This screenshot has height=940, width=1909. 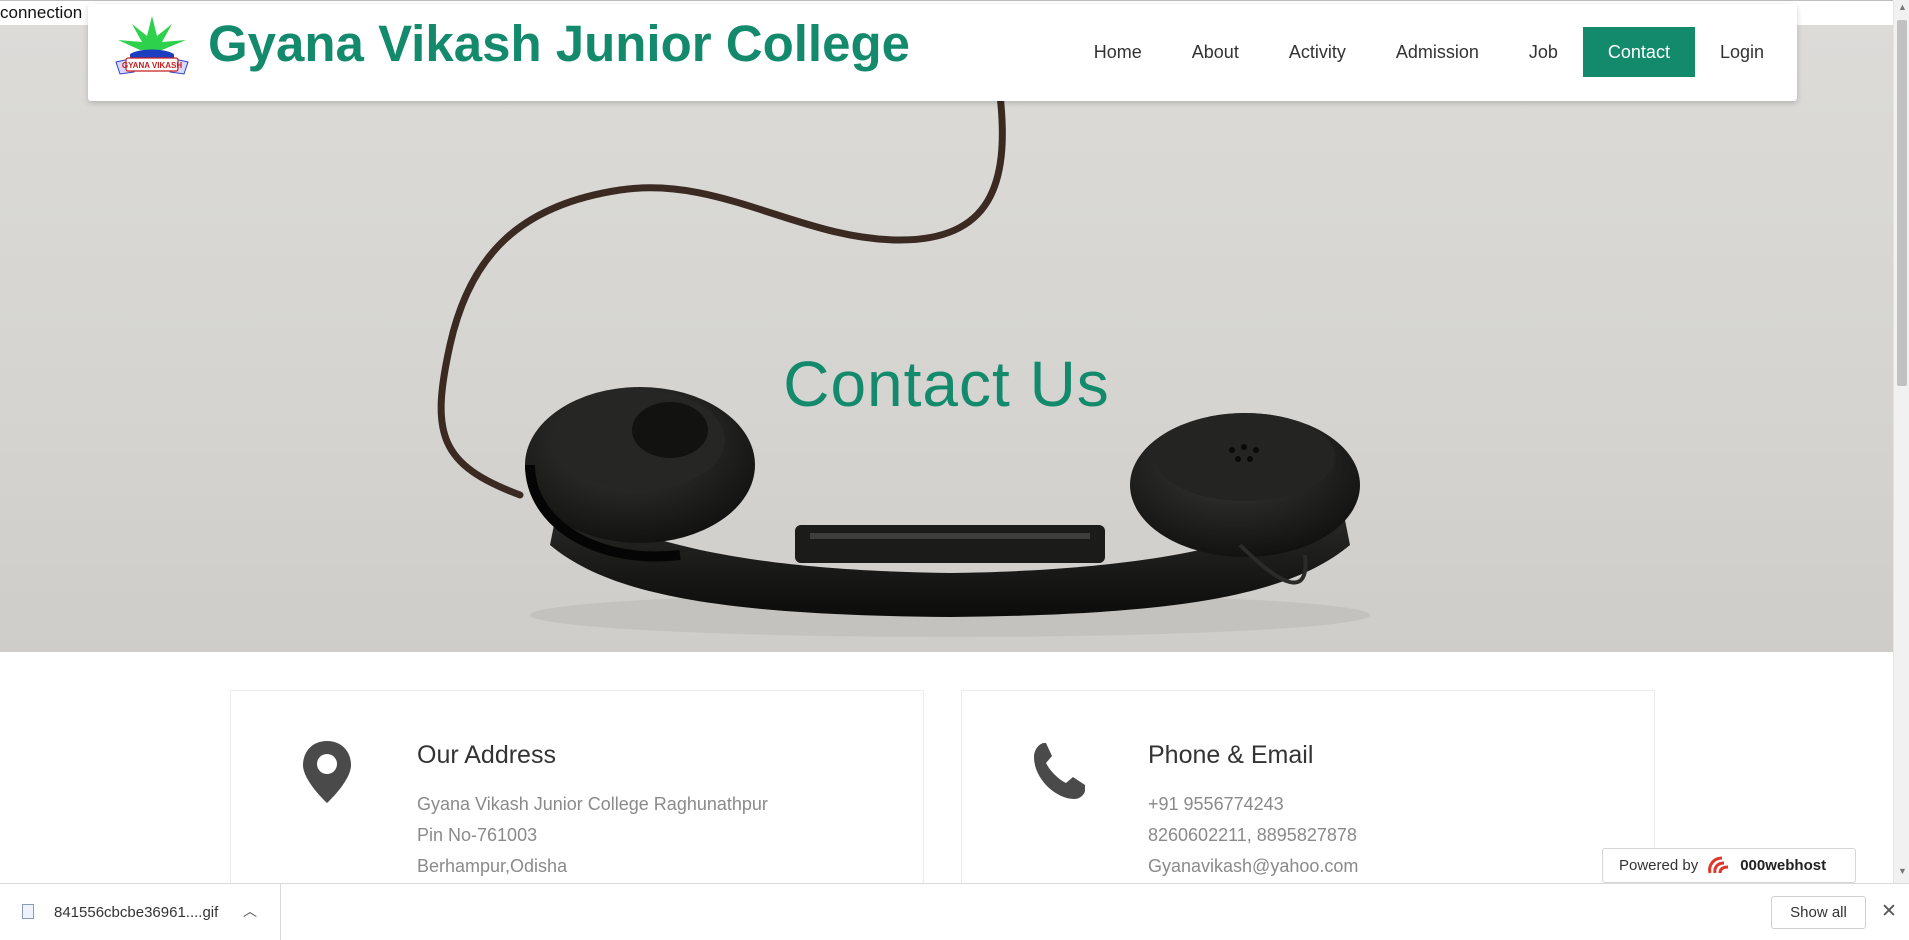 I want to click on college-logo: GYANA VIKASH, so click(x=152, y=49).